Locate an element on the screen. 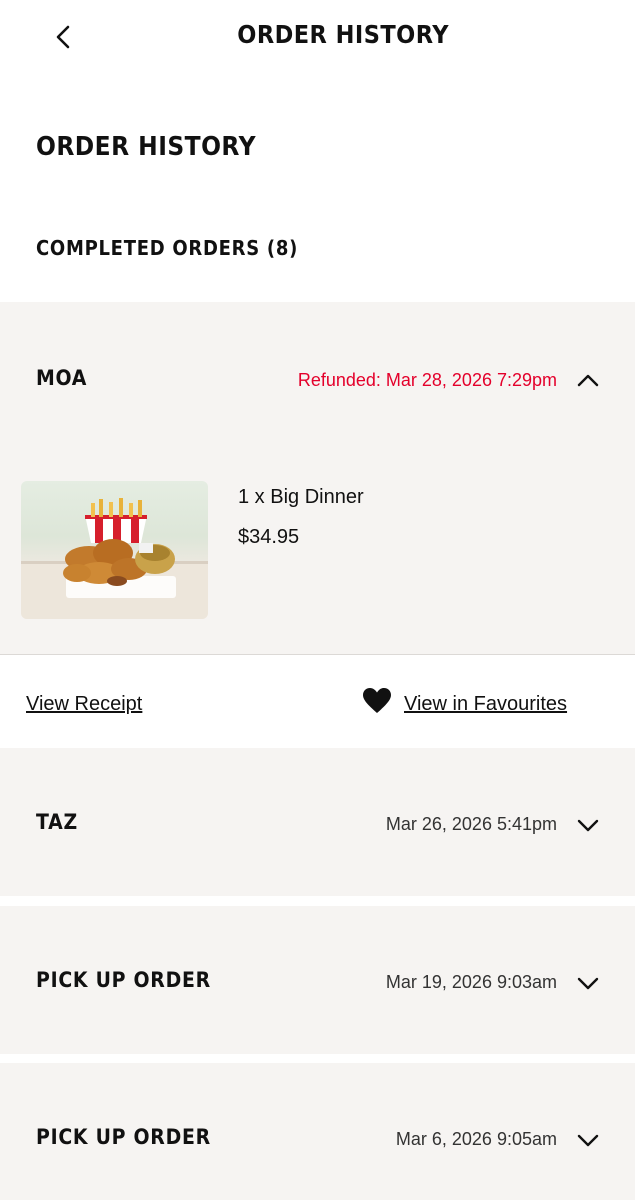  order-header: PICK UP ORDER Mar 6, 2026 9:05am is located at coordinates (317, 1139).